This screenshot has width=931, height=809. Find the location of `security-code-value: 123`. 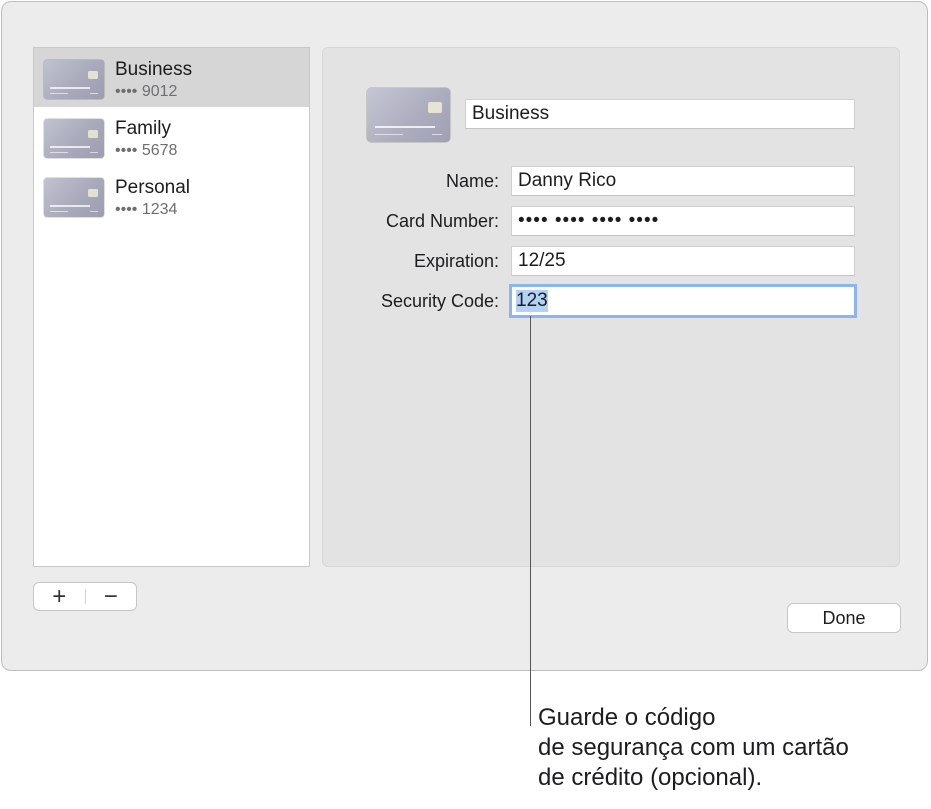

security-code-value: 123 is located at coordinates (532, 301).